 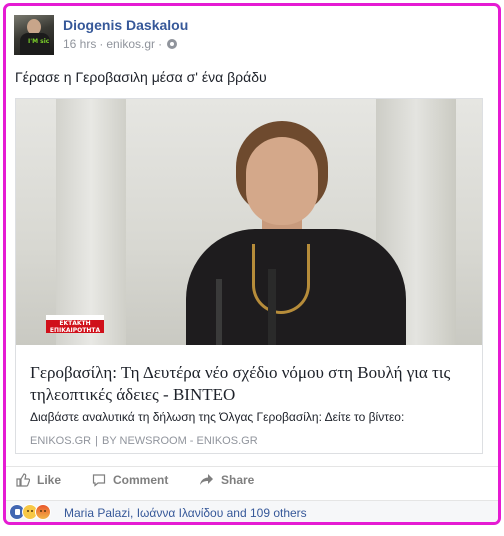 What do you see at coordinates (238, 480) in the screenshot?
I see `share-label: Share` at bounding box center [238, 480].